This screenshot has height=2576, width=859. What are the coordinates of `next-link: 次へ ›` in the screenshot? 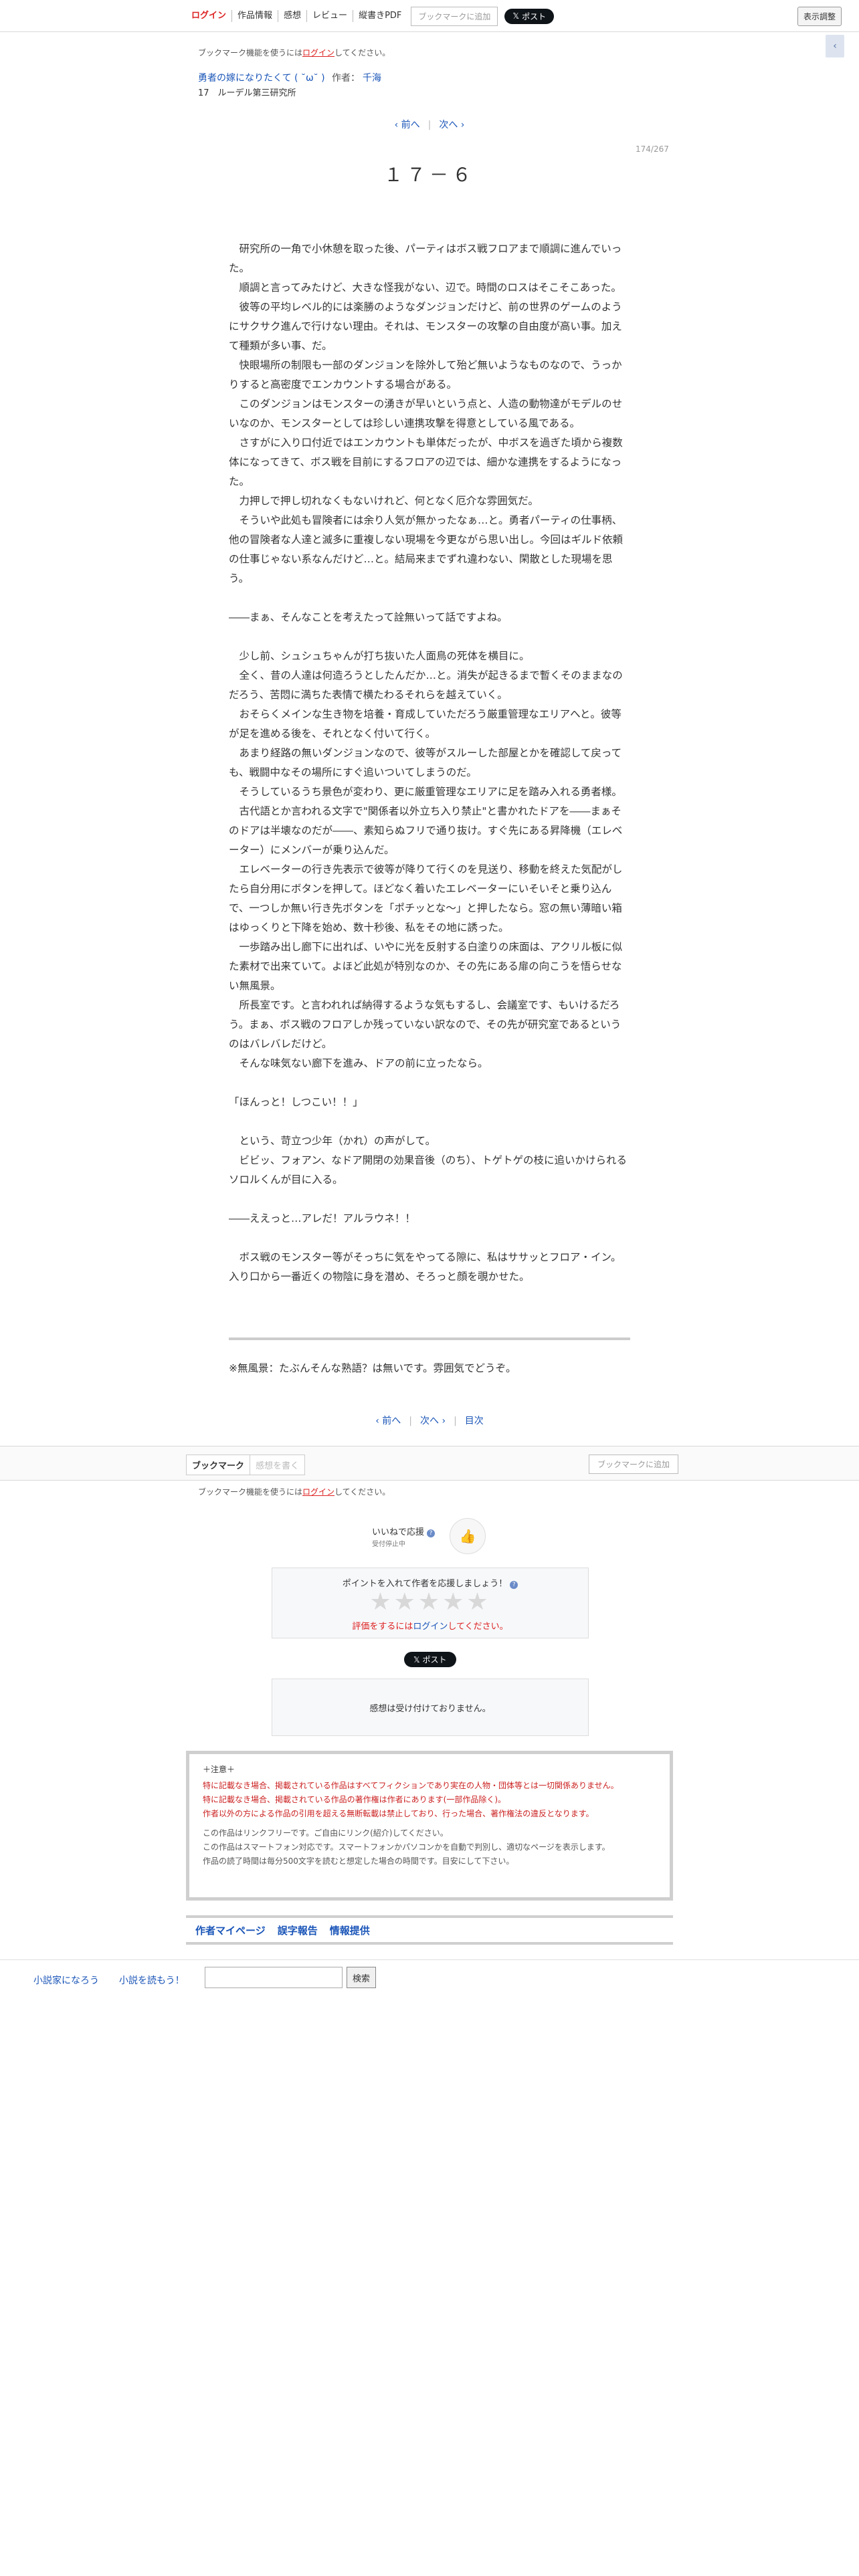 It's located at (451, 125).